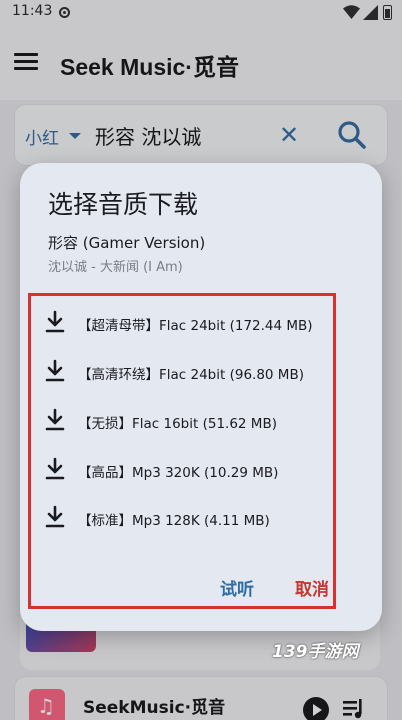  I want to click on dialog-title: 选择音质下载, so click(123, 204).